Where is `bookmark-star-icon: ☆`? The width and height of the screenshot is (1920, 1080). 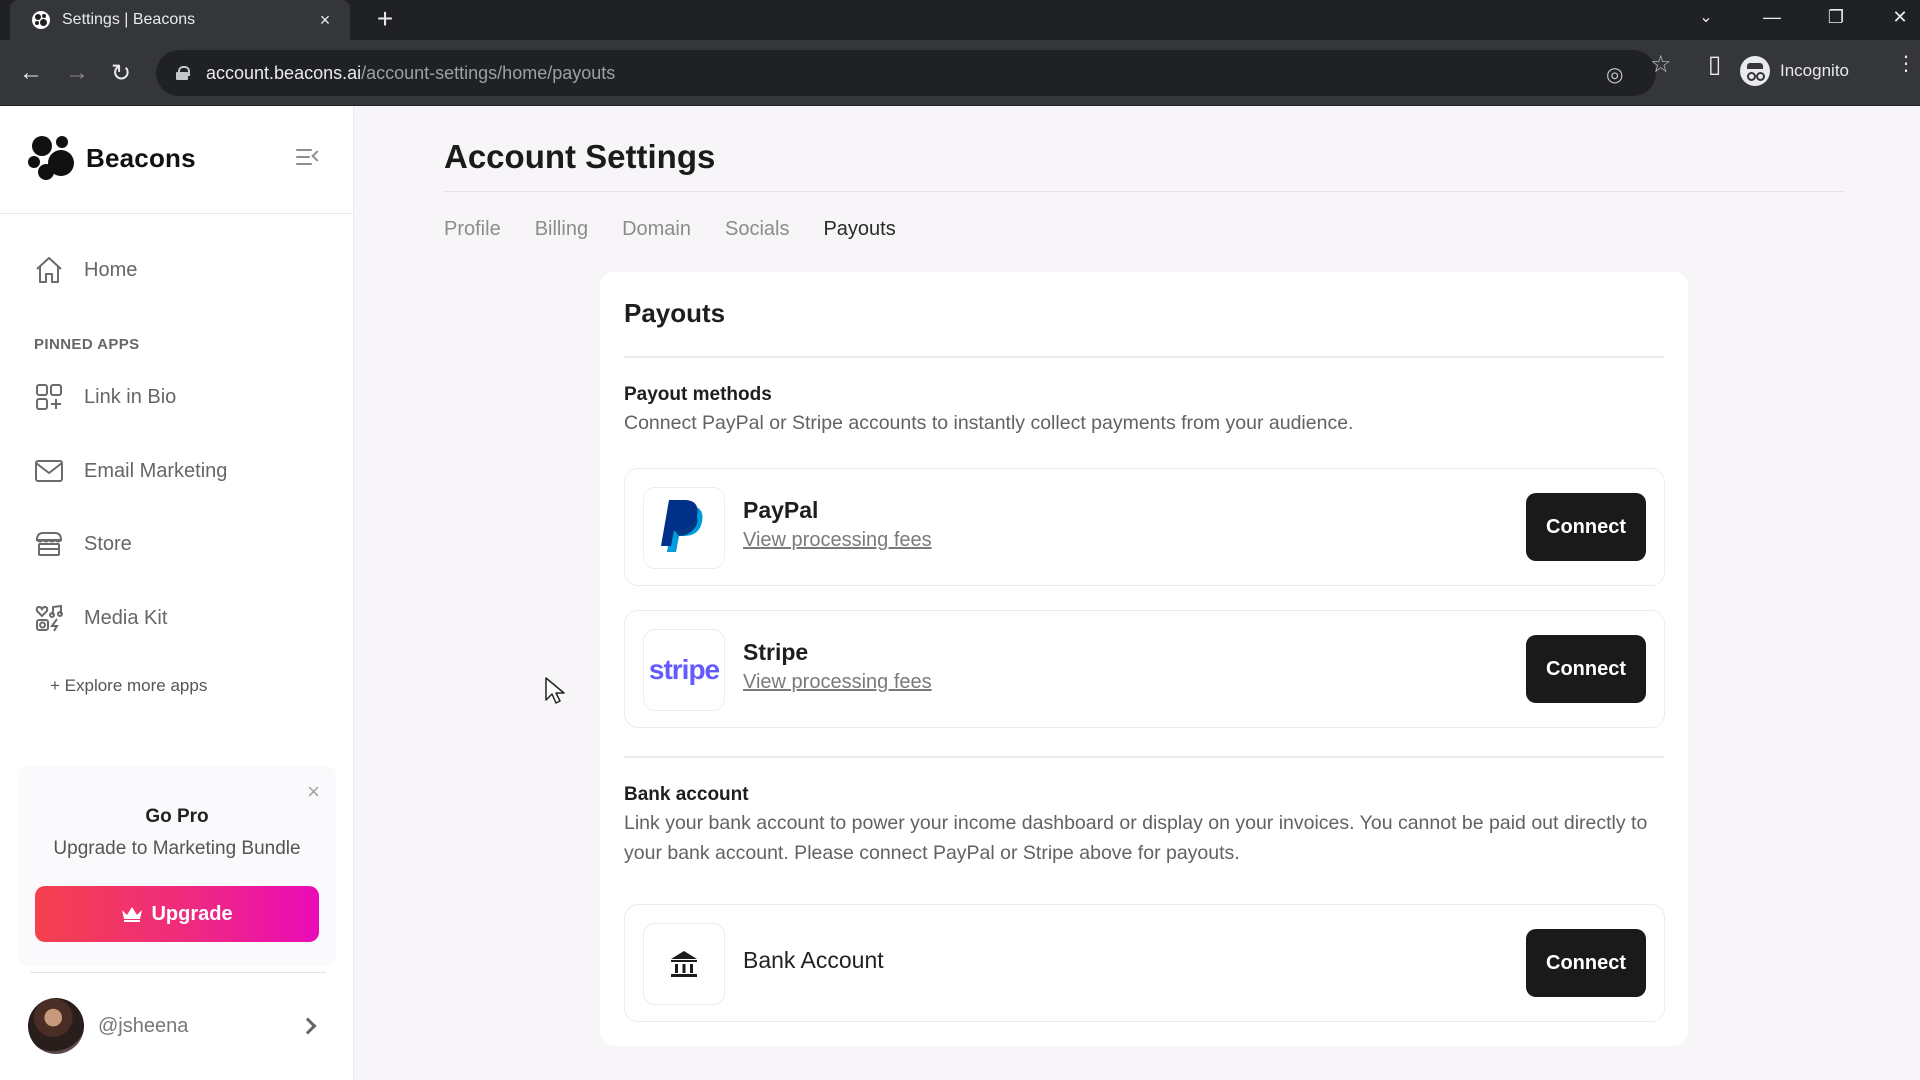 bookmark-star-icon: ☆ is located at coordinates (1661, 64).